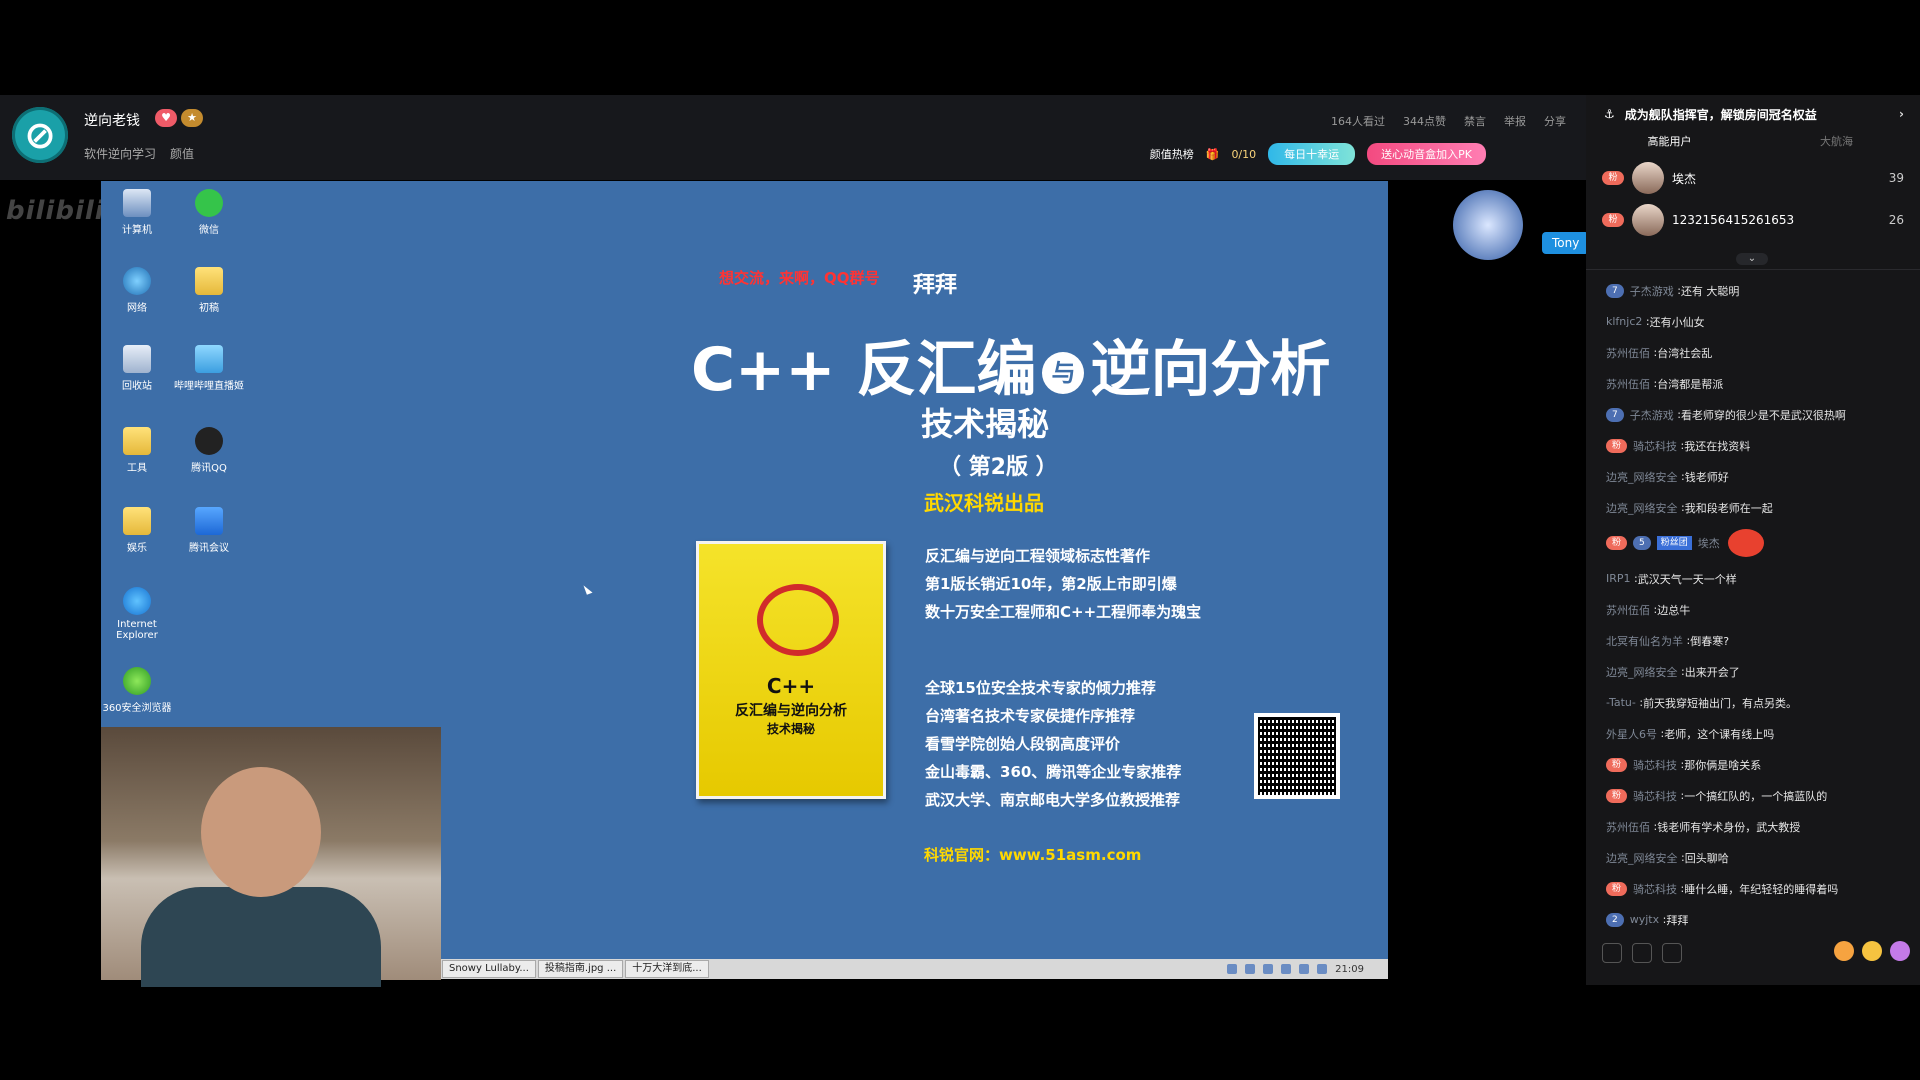  I want to click on chat-message: 外星人6号 : 老师，这个课有线上吗, so click(1756, 733).